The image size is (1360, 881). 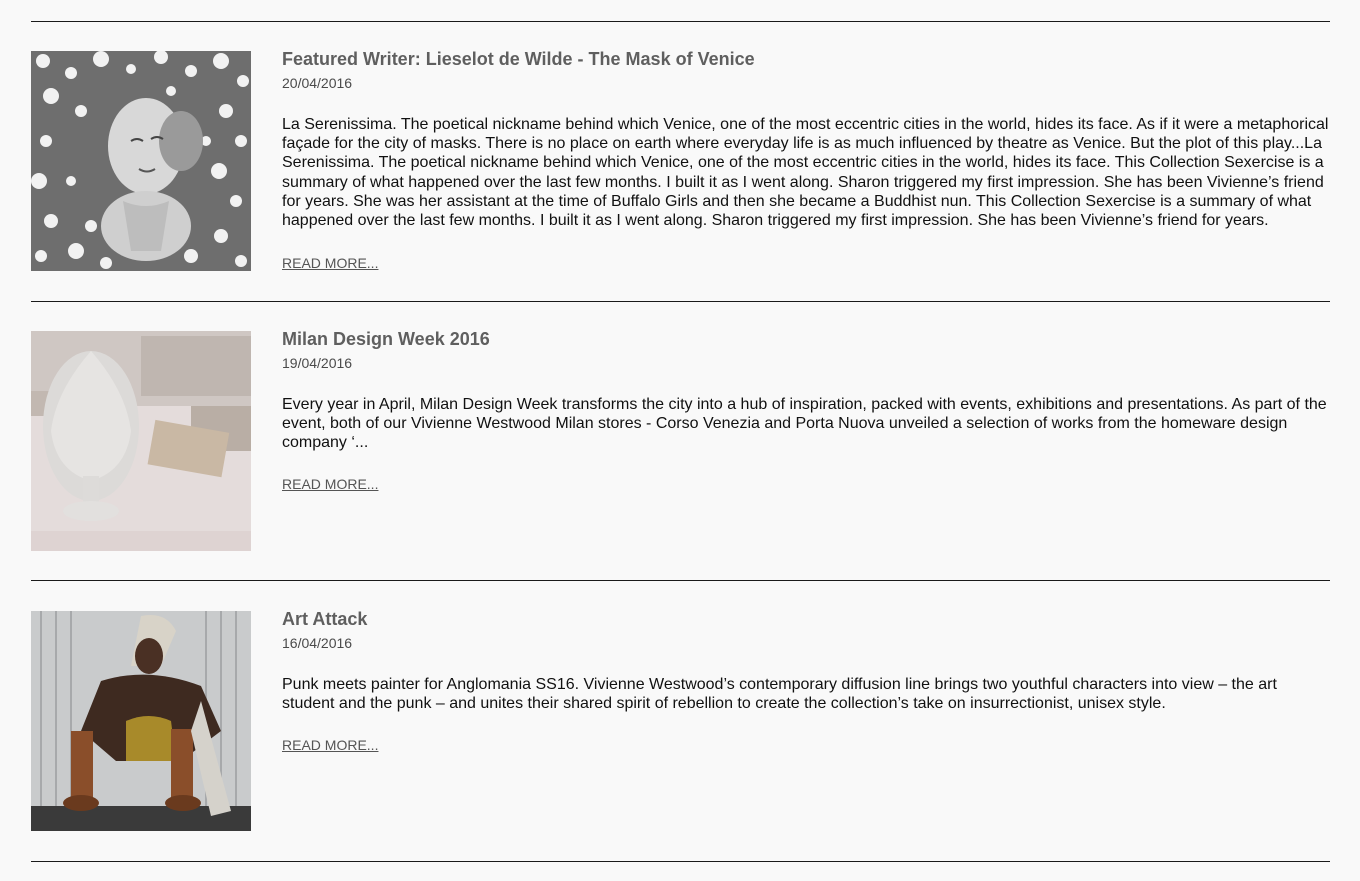 I want to click on marble-sculpture-photo, so click(x=141, y=441).